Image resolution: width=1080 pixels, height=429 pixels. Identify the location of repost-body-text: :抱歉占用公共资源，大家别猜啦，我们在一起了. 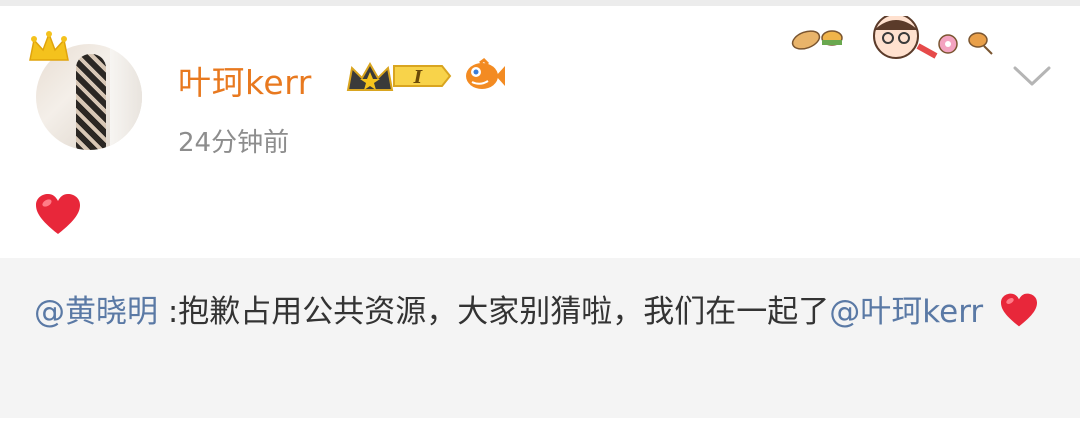
(494, 312).